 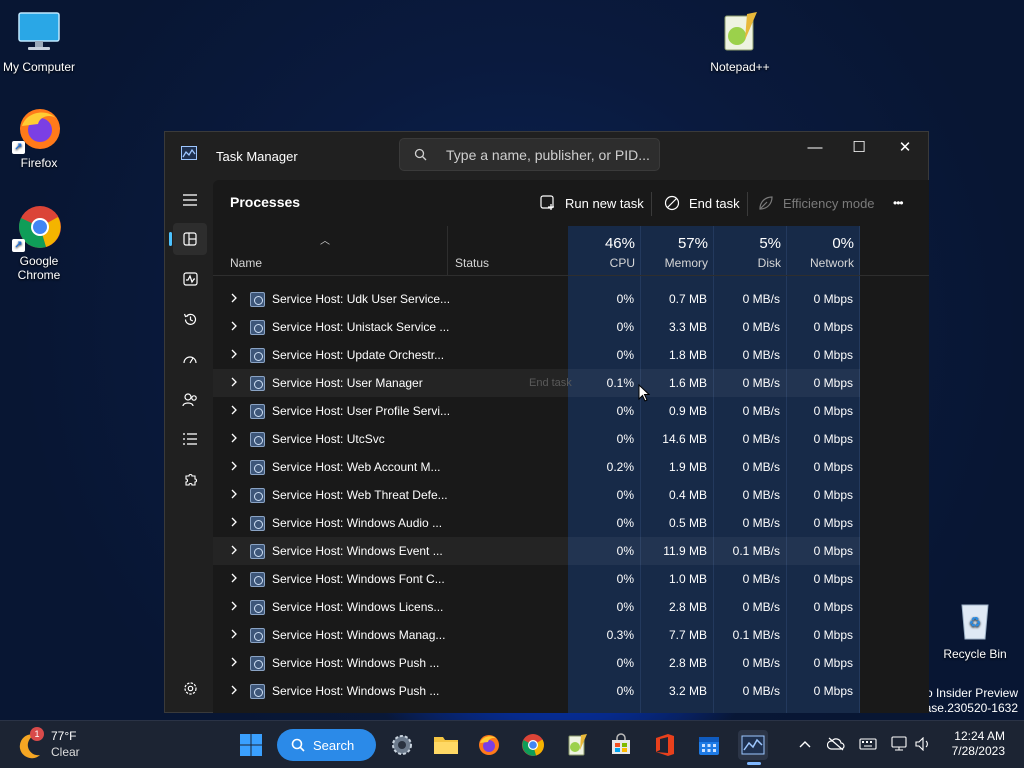 What do you see at coordinates (190, 439) in the screenshot?
I see `nav-details` at bounding box center [190, 439].